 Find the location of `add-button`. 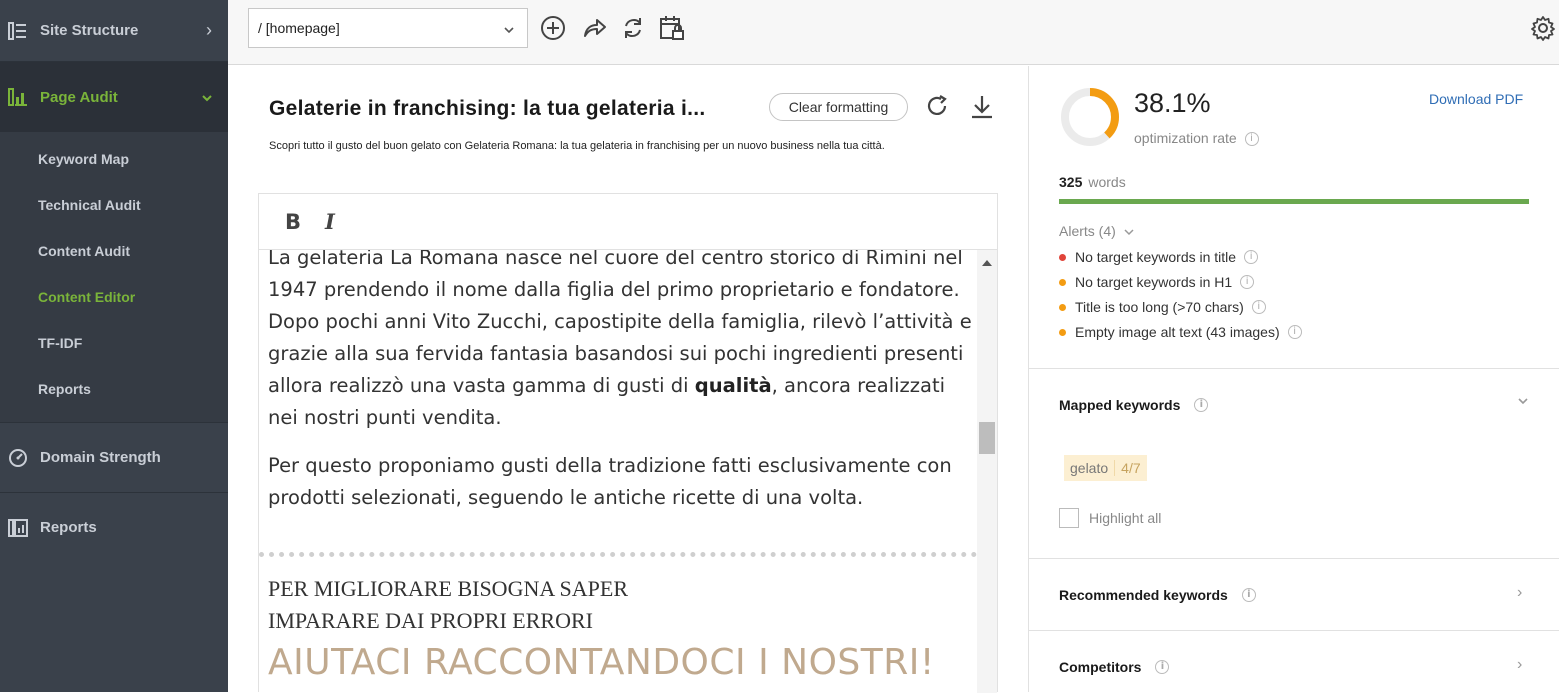

add-button is located at coordinates (553, 28).